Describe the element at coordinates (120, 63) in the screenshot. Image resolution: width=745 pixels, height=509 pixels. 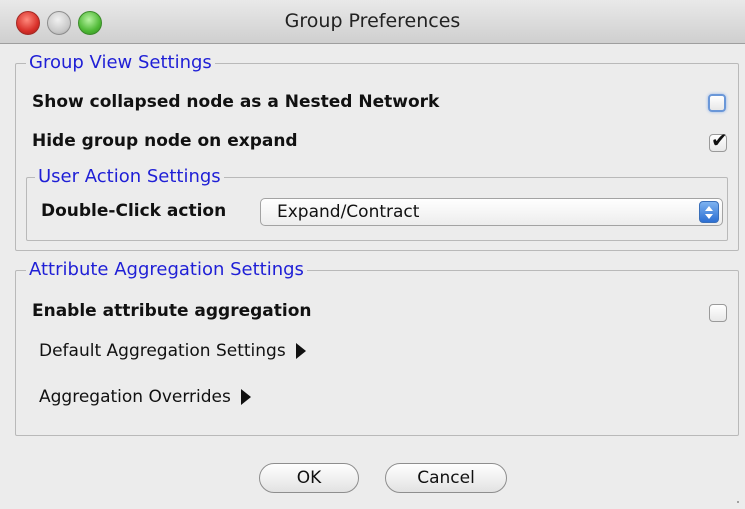
I see `group-view-settings-legend: Group View Settings` at that location.